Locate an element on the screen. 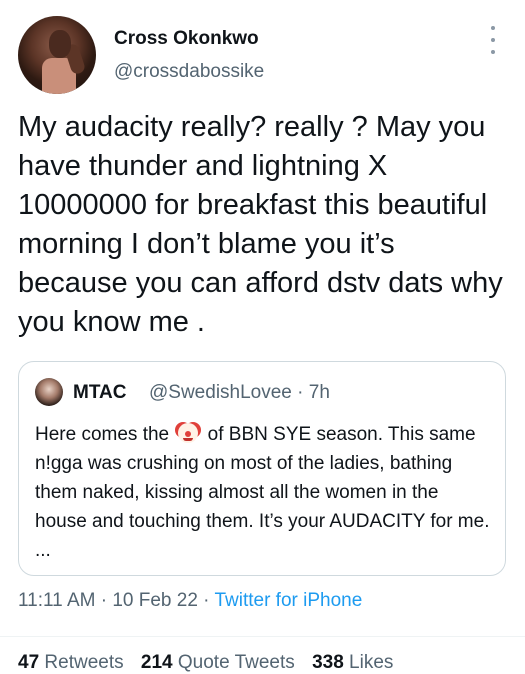  clown-face-icon is located at coordinates (188, 433).